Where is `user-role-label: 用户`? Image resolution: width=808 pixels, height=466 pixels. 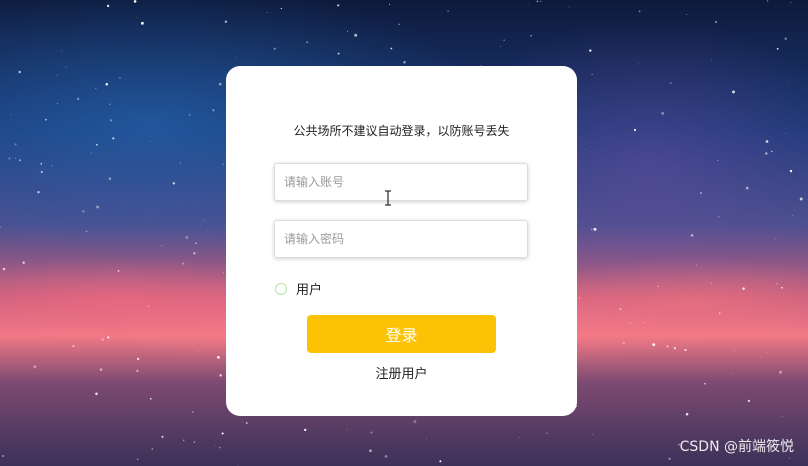 user-role-label: 用户 is located at coordinates (309, 290).